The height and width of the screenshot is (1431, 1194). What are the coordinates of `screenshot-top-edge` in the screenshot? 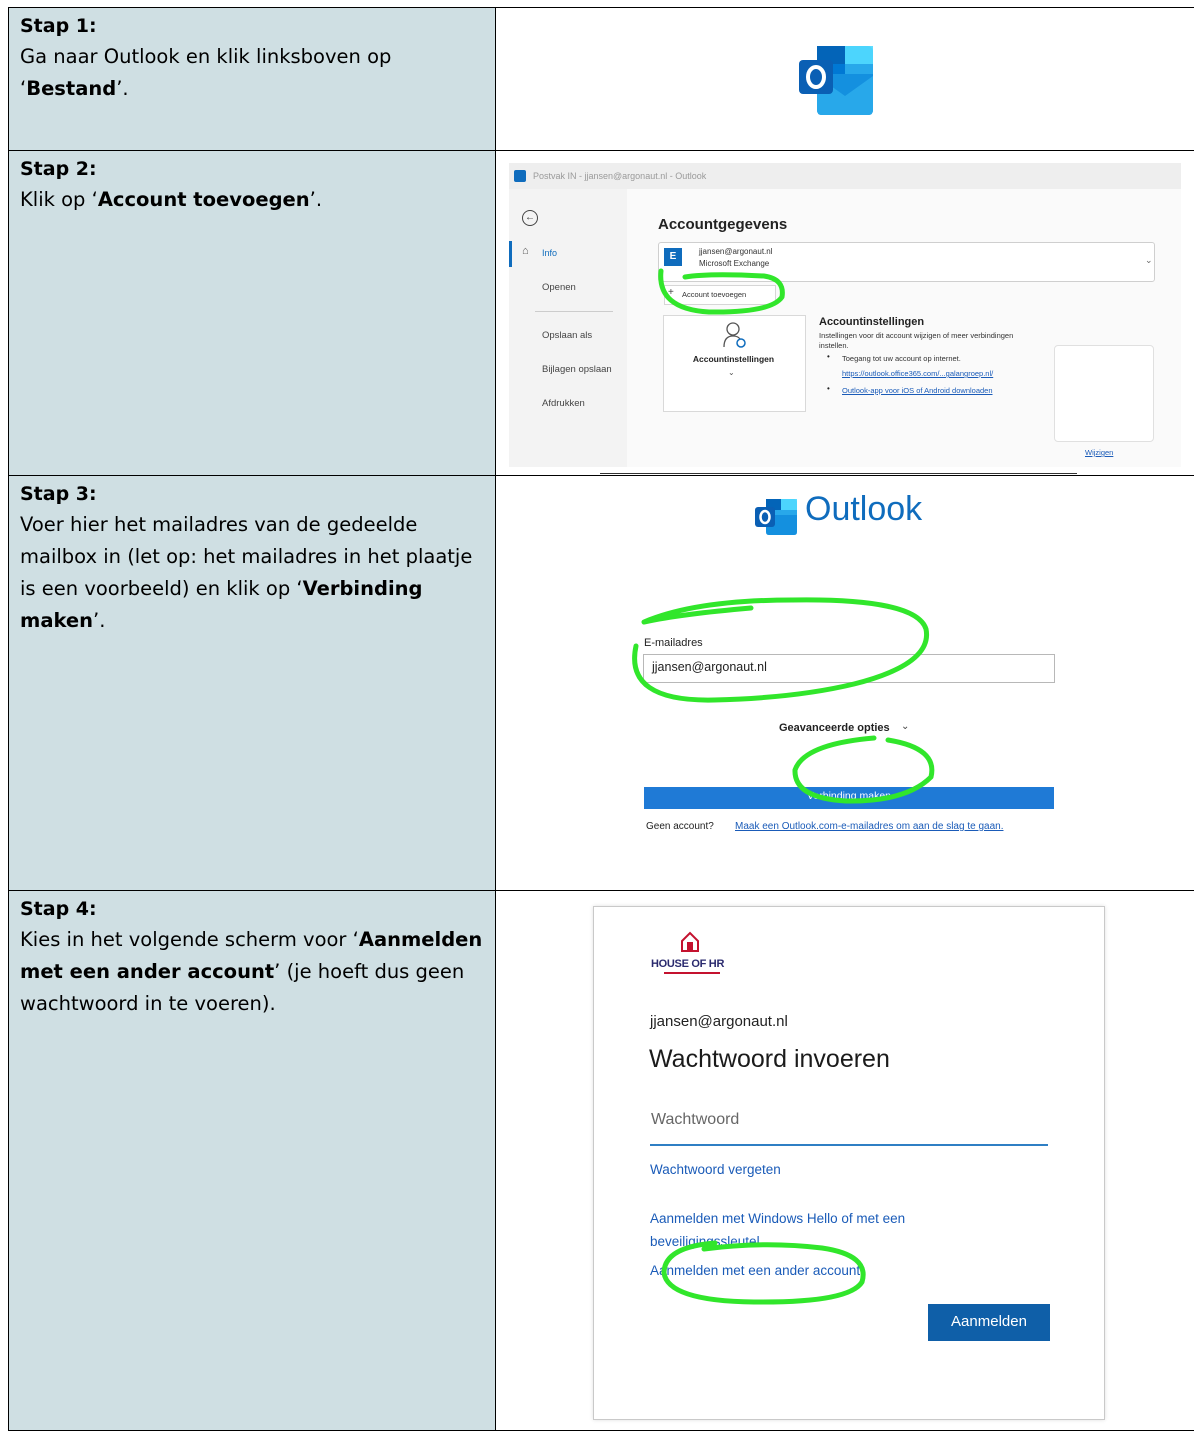 It's located at (838, 473).